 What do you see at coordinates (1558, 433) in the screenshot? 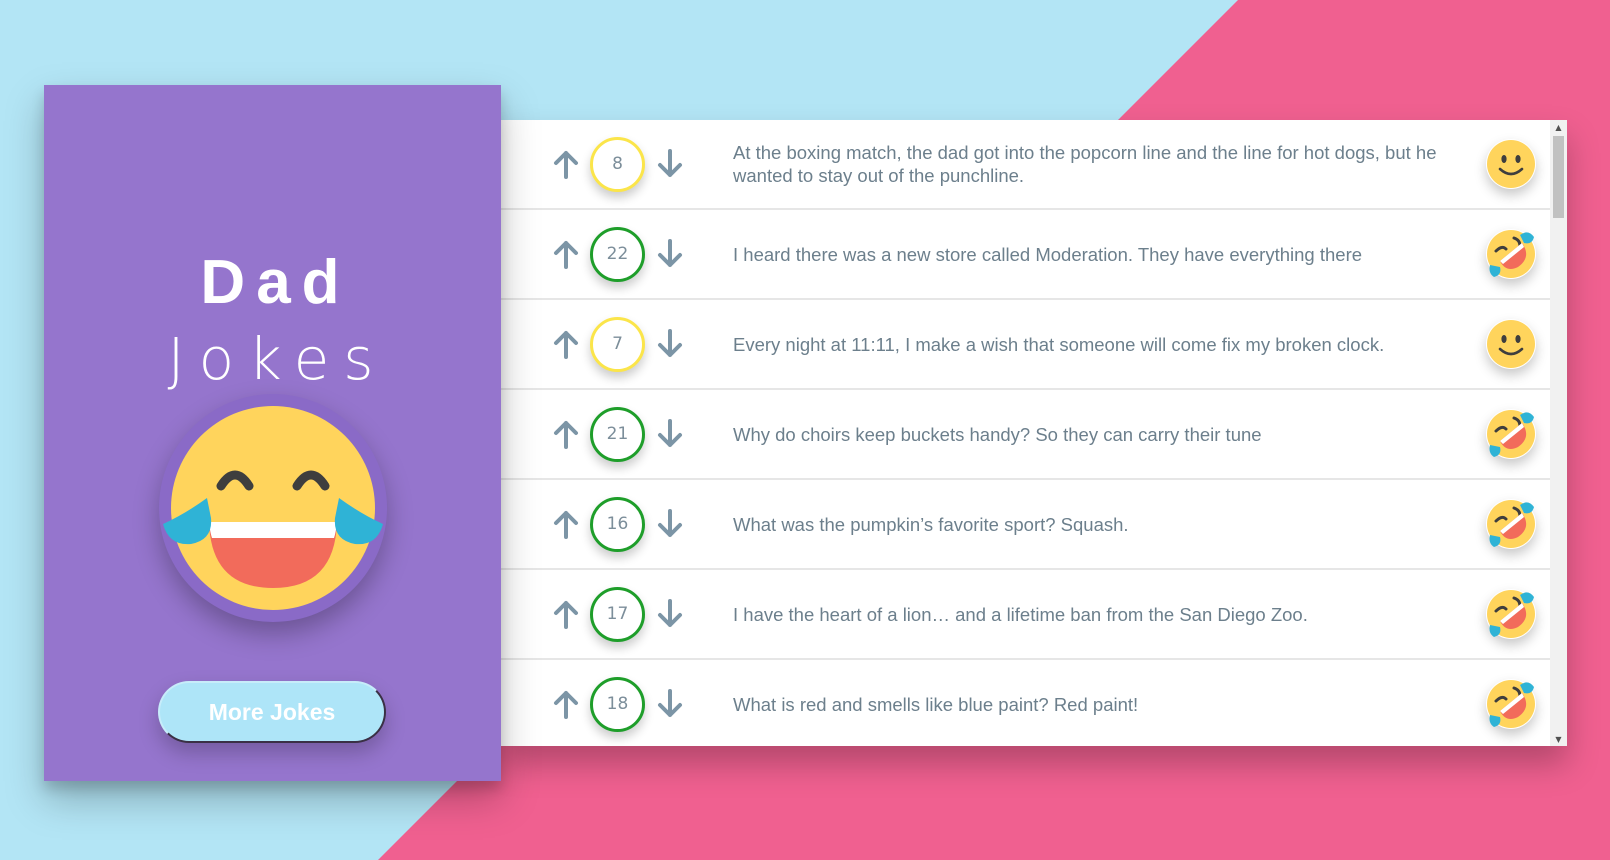
I see `scrollbar: ▲ ▼` at bounding box center [1558, 433].